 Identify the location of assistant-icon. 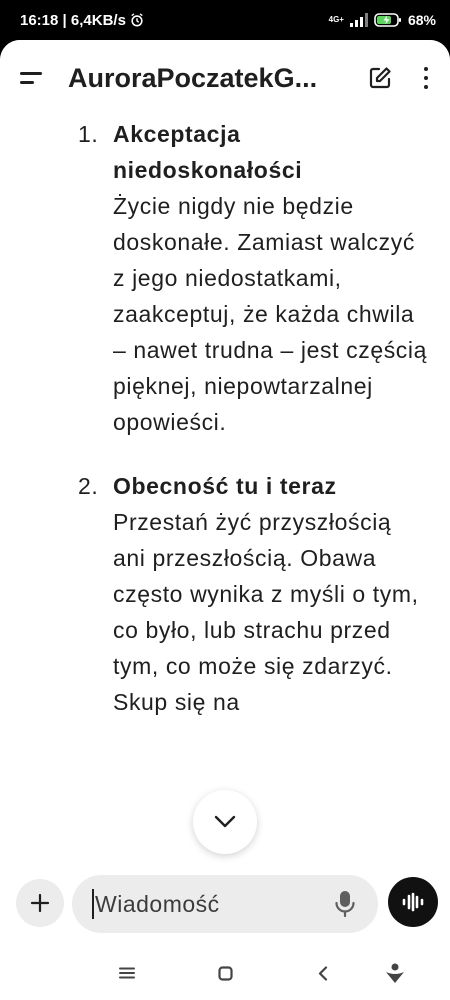
(395, 973).